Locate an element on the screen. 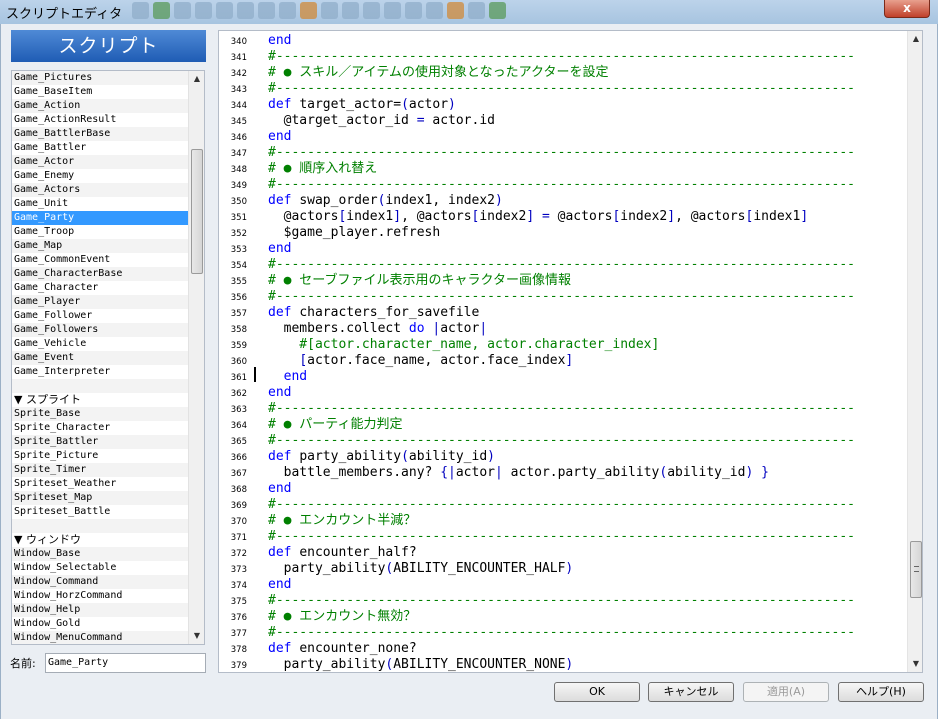 This screenshot has height=719, width=938. script-list-item: Window_Gold is located at coordinates (100, 624).